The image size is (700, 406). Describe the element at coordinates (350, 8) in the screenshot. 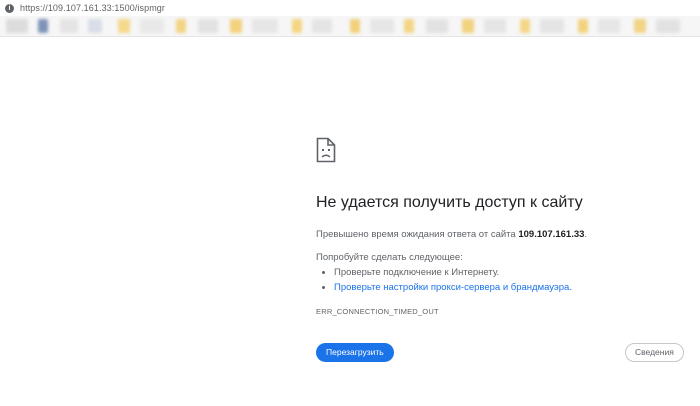

I see `address-bar: i https://109.107.161.33:1500/ispmgr` at that location.